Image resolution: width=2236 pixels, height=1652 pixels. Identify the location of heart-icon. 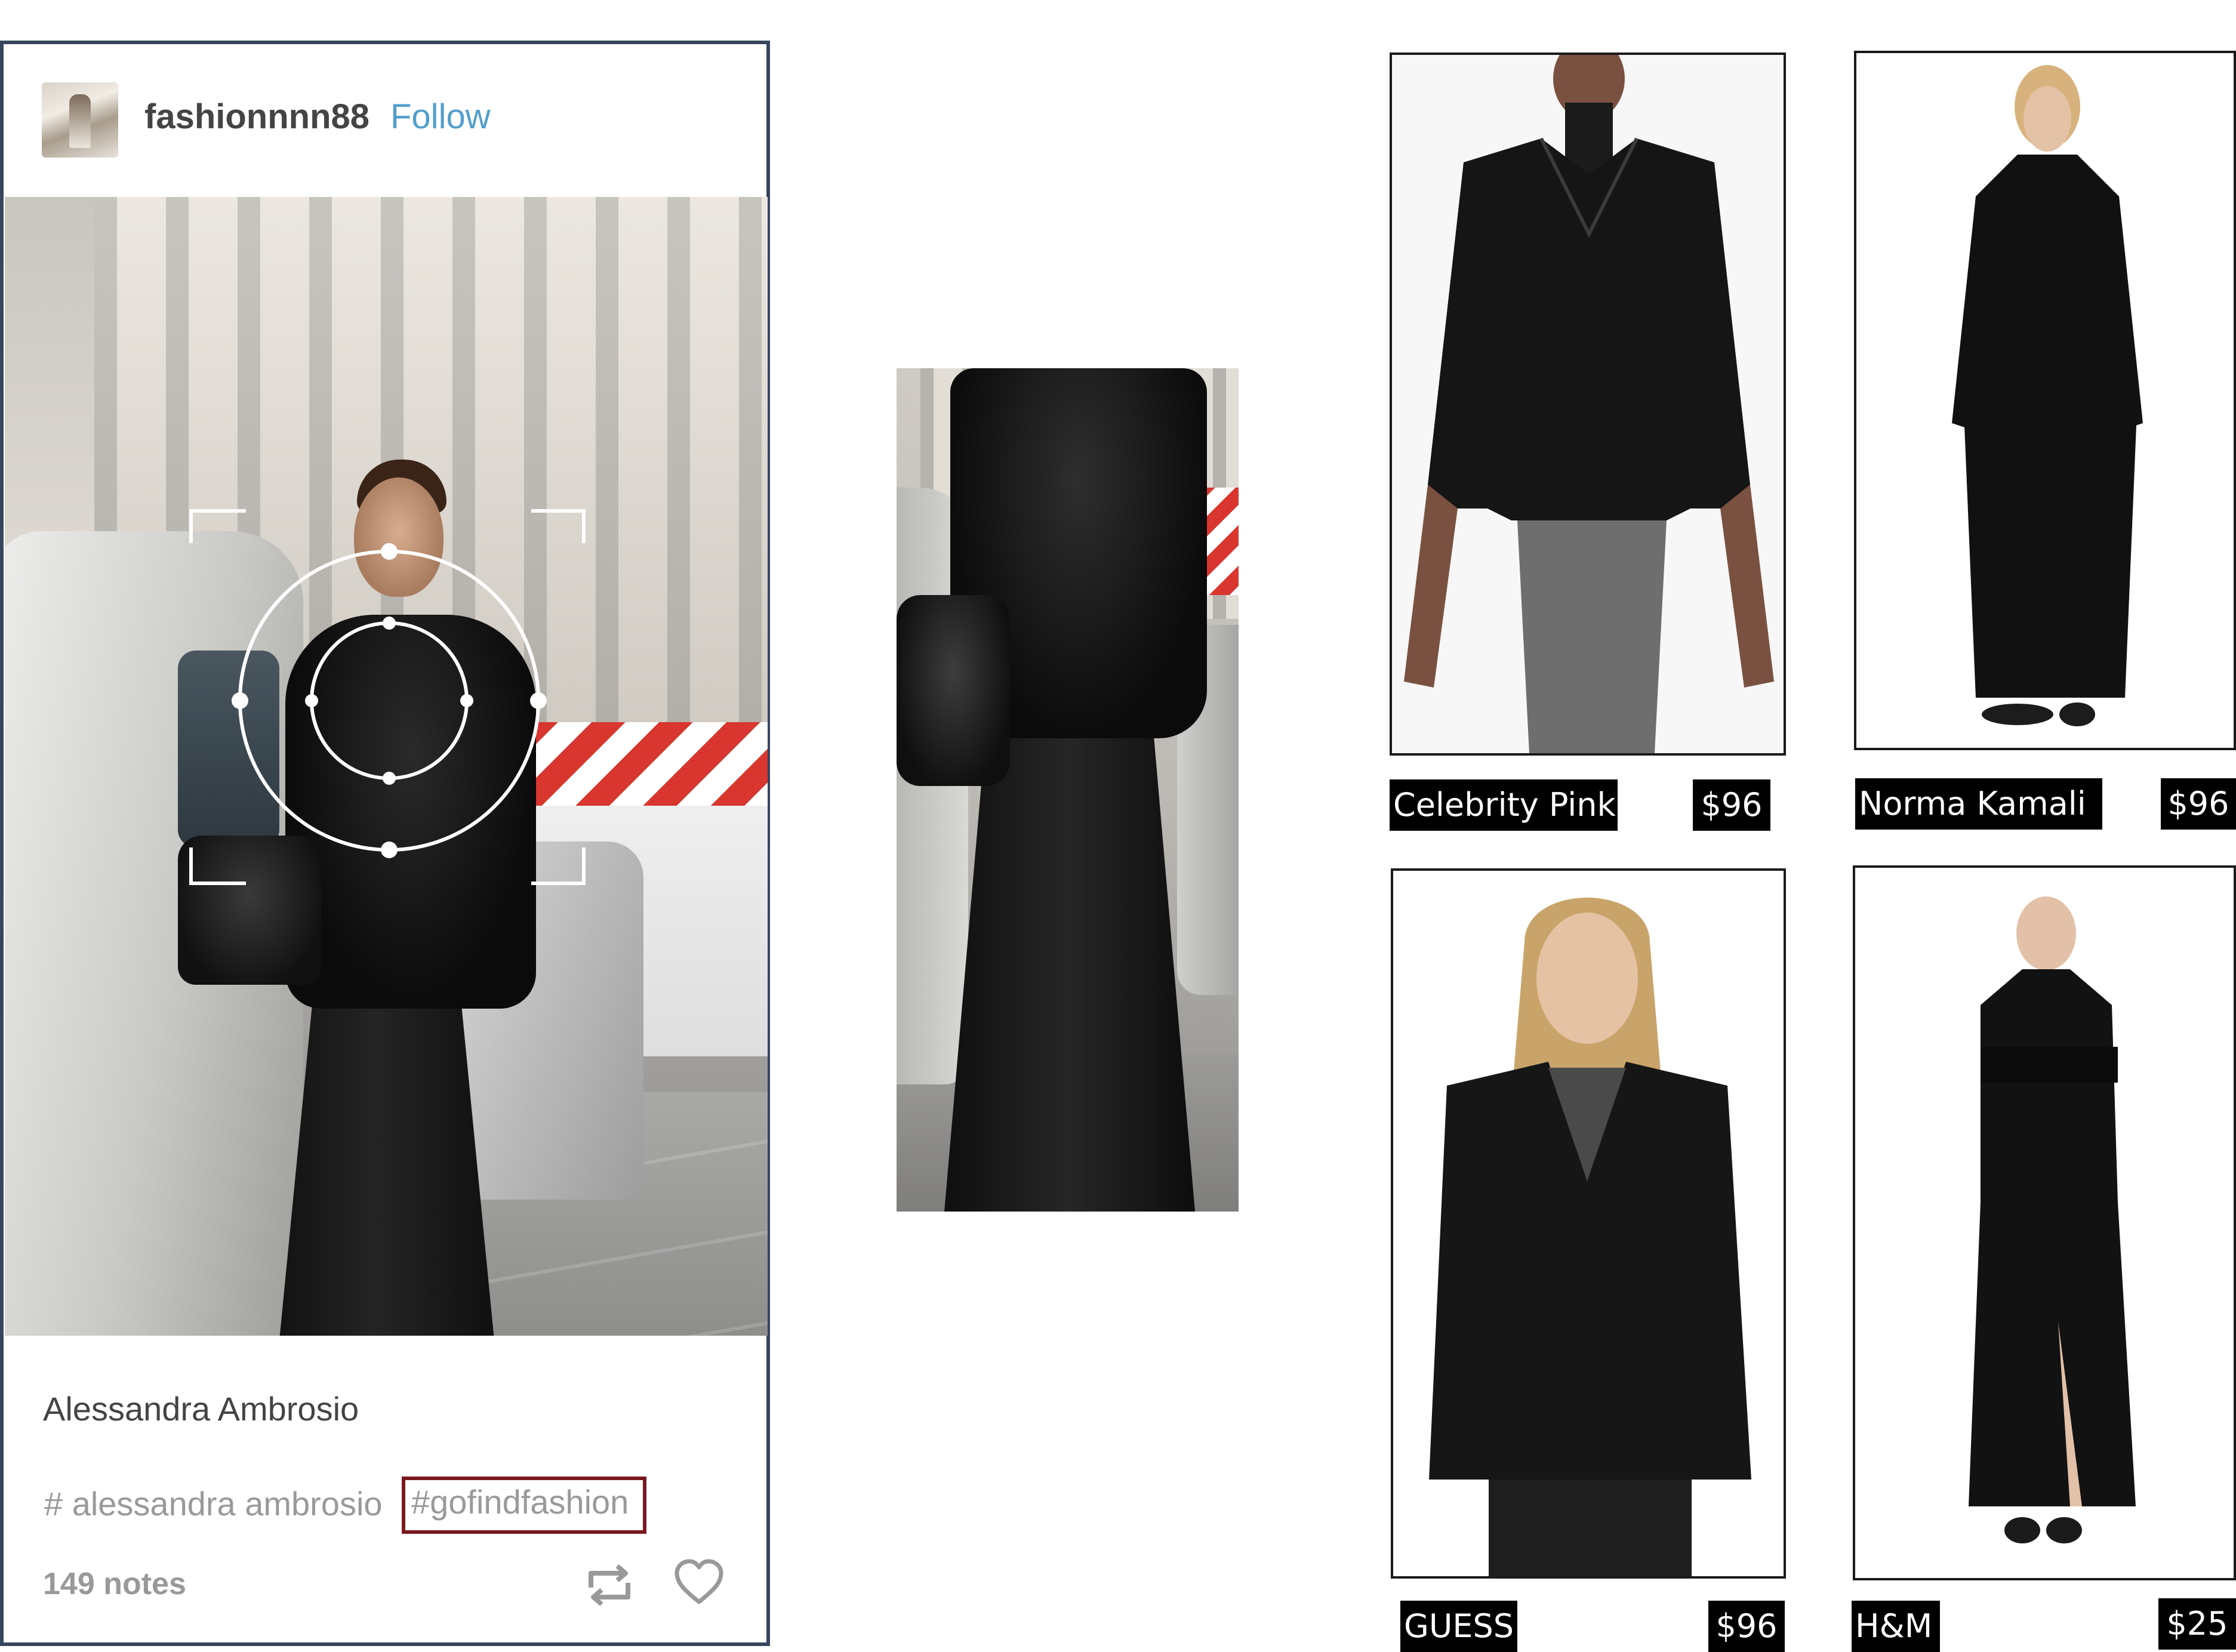
(699, 1583).